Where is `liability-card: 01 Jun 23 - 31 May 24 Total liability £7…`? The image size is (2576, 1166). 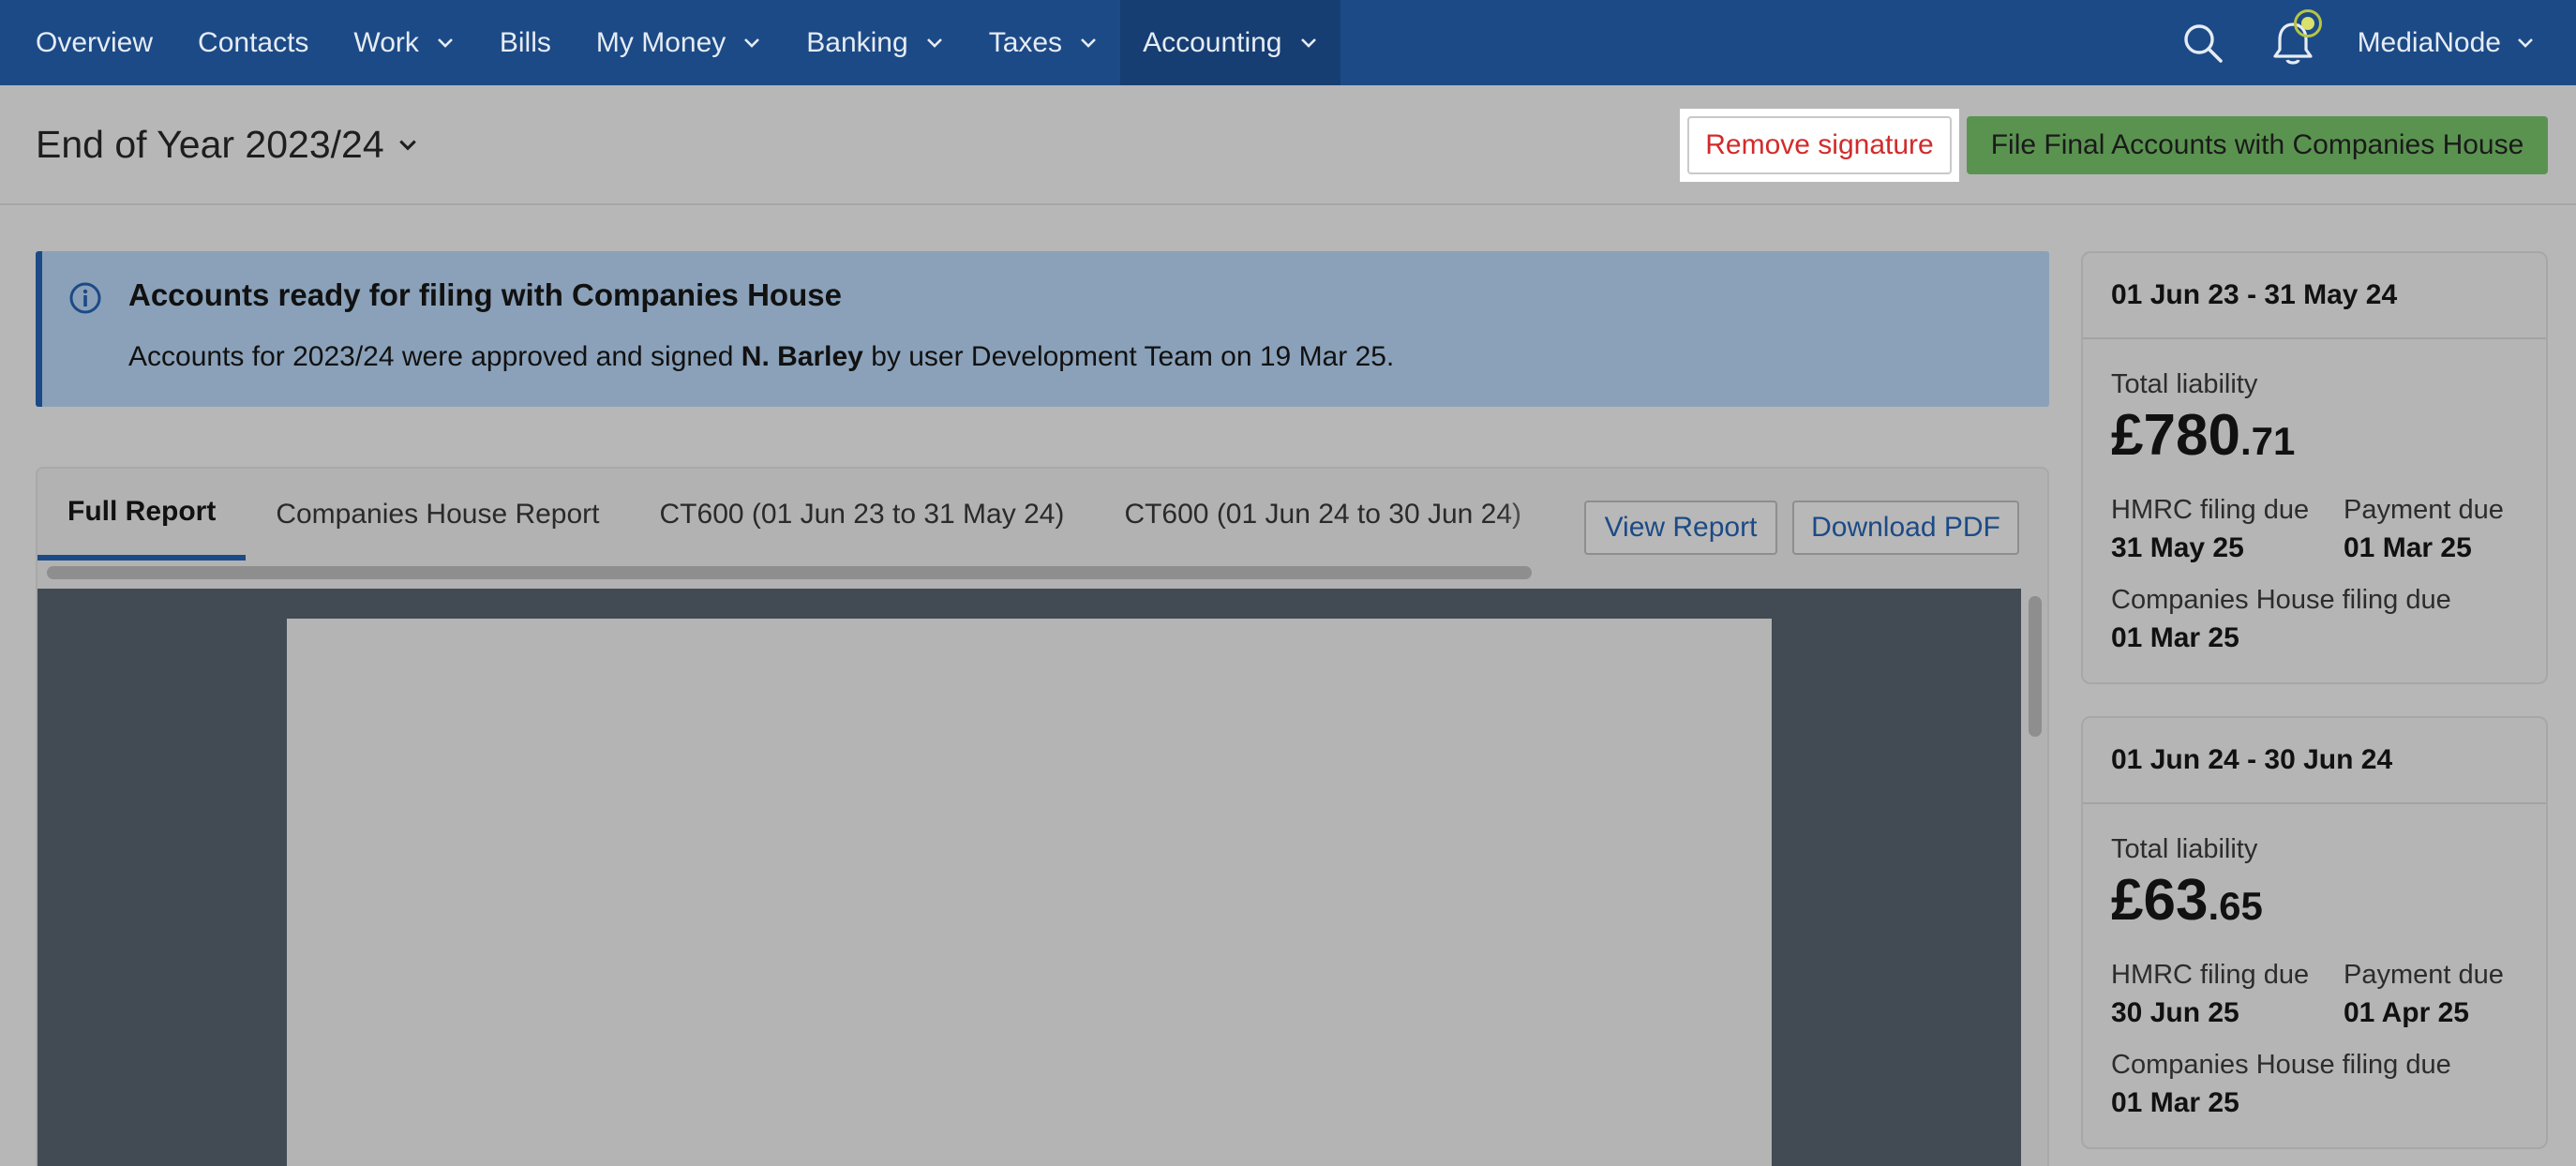 liability-card: 01 Jun 23 - 31 May 24 Total liability £7… is located at coordinates (2314, 467).